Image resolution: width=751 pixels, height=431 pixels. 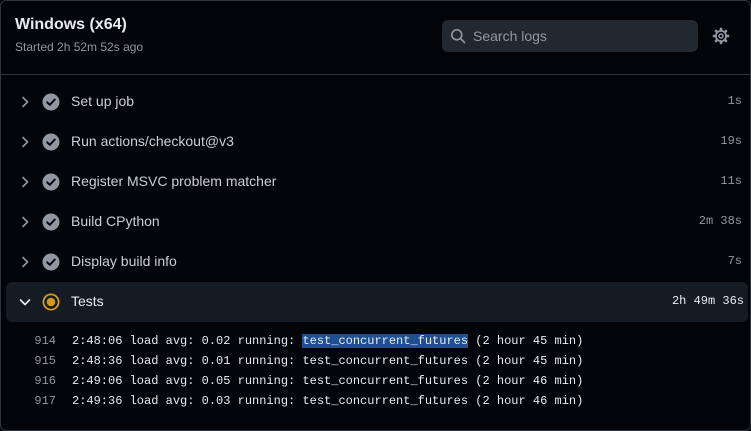 What do you see at coordinates (458, 36) in the screenshot?
I see `search-icon` at bounding box center [458, 36].